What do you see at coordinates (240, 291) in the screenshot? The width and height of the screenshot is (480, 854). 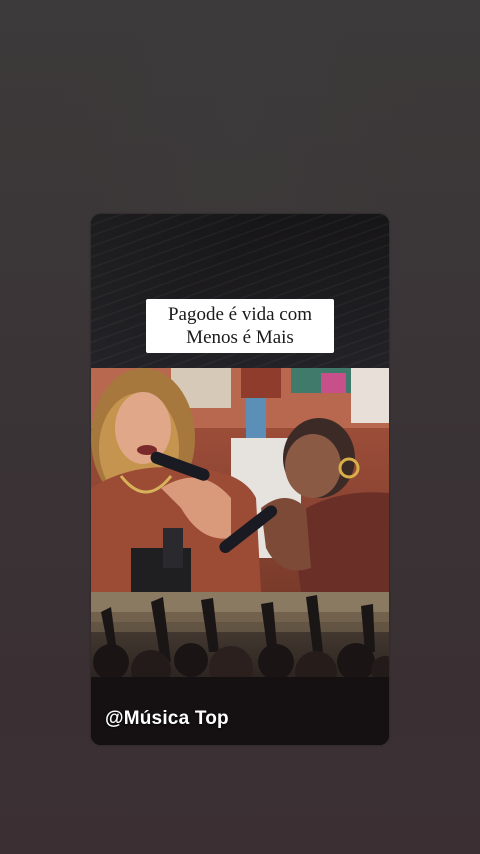 I see `story-banner: Pagode é vida com Menos é Mais` at bounding box center [240, 291].